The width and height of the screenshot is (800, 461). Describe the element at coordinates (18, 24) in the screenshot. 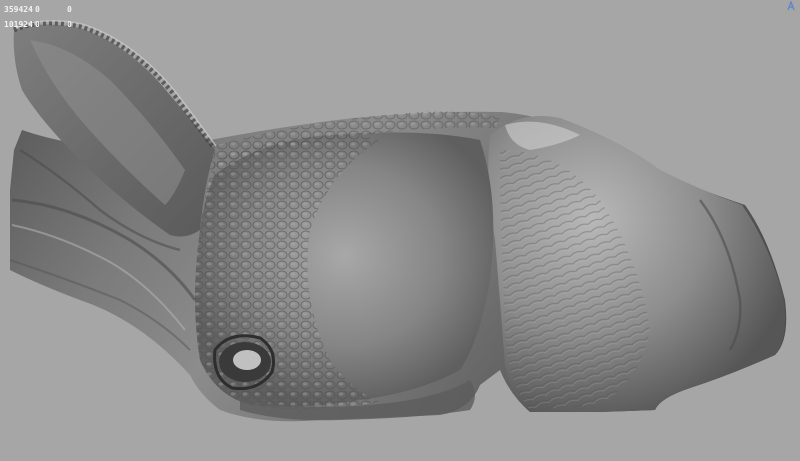

I see `stat-value: 101924` at that location.